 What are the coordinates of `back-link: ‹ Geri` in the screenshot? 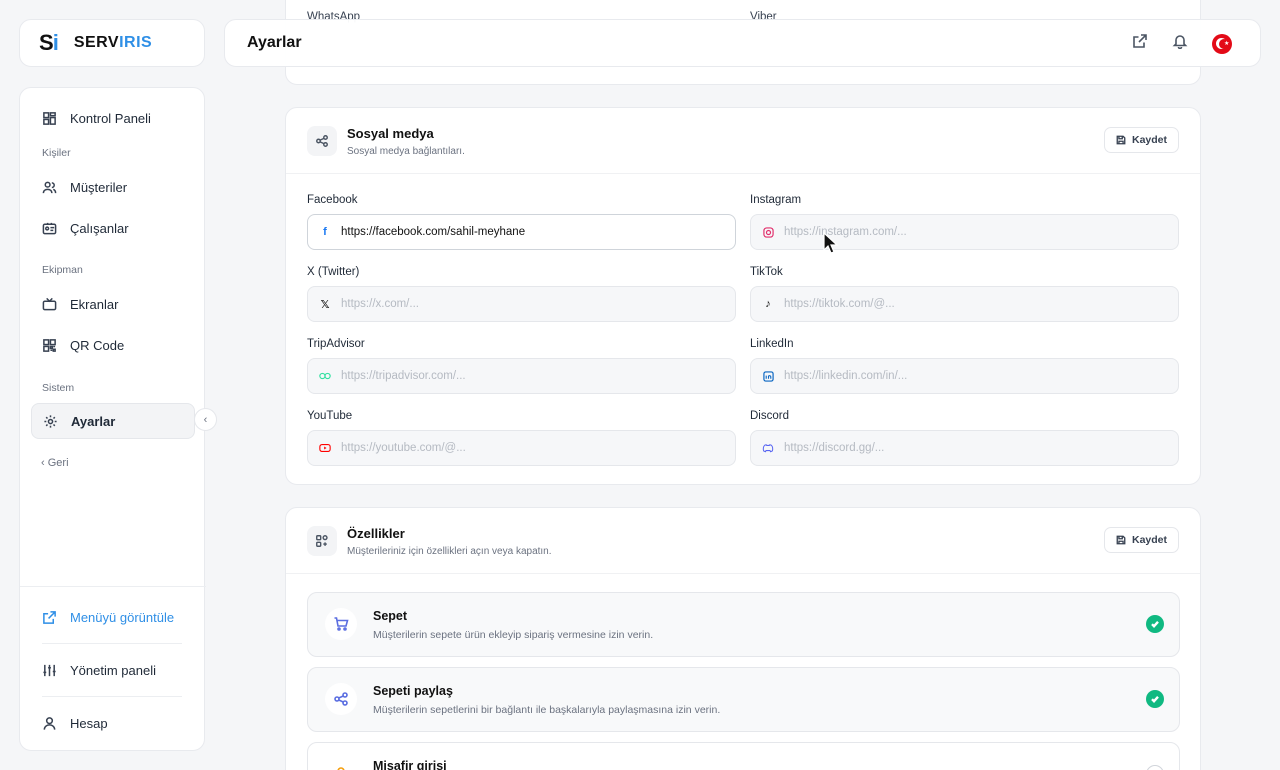 It's located at (55, 463).